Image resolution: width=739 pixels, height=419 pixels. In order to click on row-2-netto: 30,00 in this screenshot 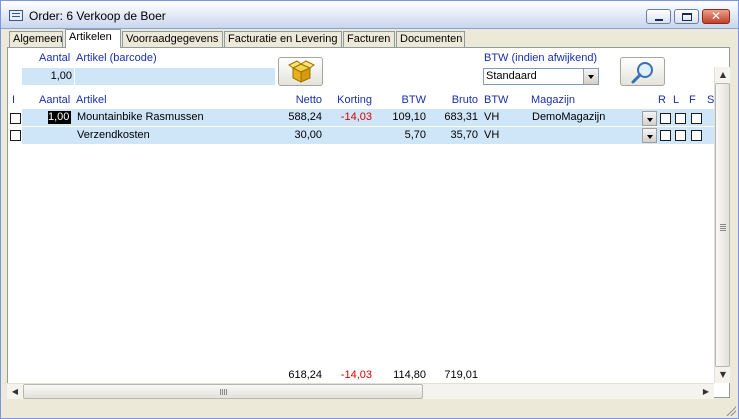, I will do `click(296, 135)`.